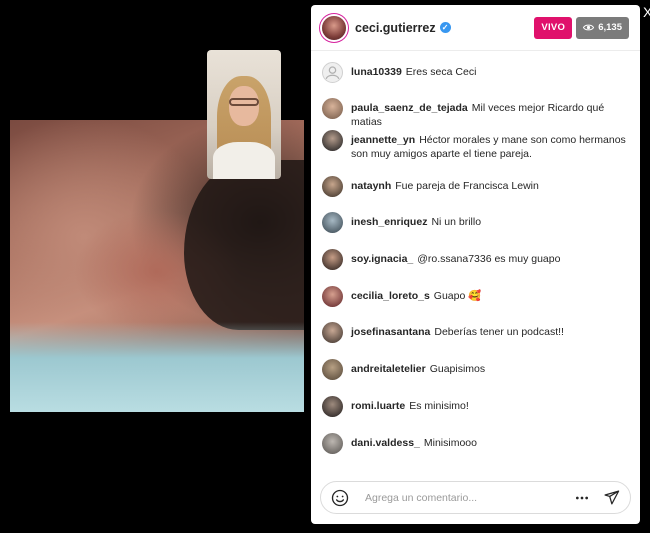  I want to click on comment-row: romi.luarte Es minisimo!, so click(477, 406).